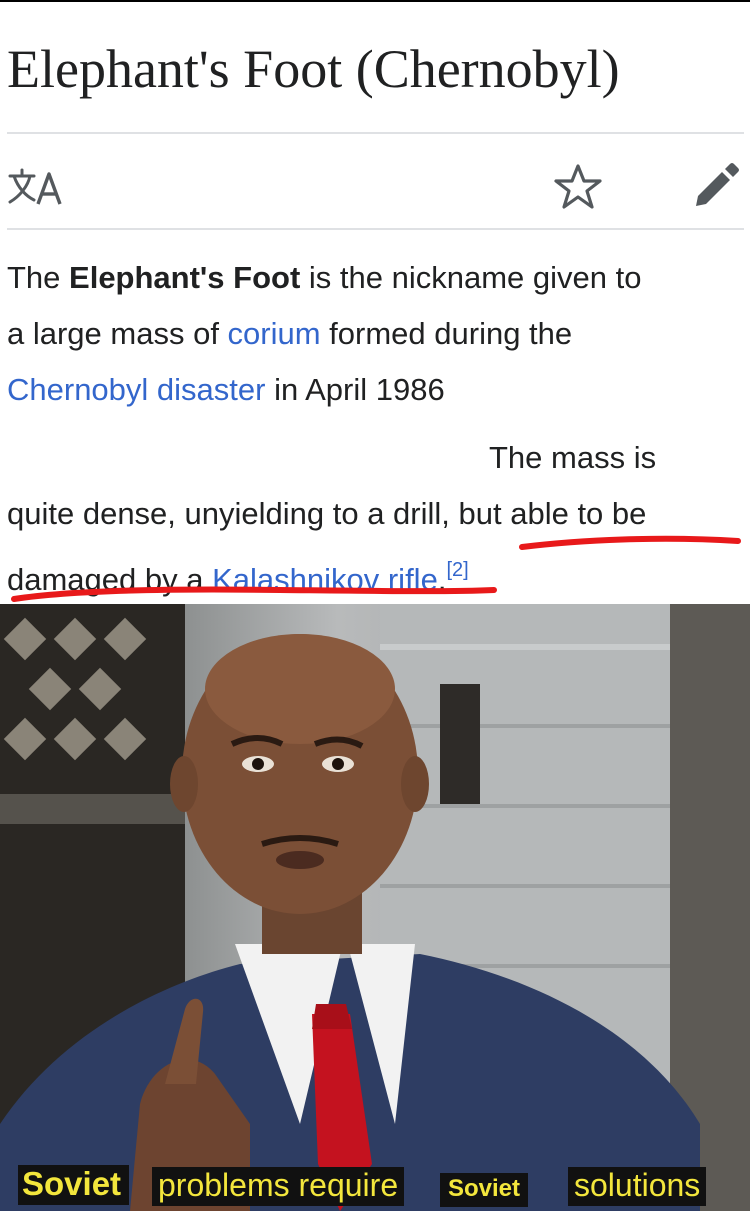 The width and height of the screenshot is (750, 1211). Describe the element at coordinates (278, 1186) in the screenshot. I see `caption-problems-require: problems require` at that location.